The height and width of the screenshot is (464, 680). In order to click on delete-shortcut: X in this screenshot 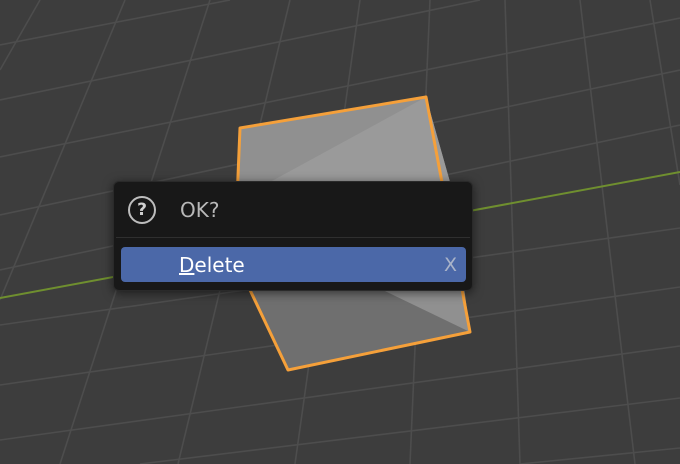, I will do `click(450, 265)`.